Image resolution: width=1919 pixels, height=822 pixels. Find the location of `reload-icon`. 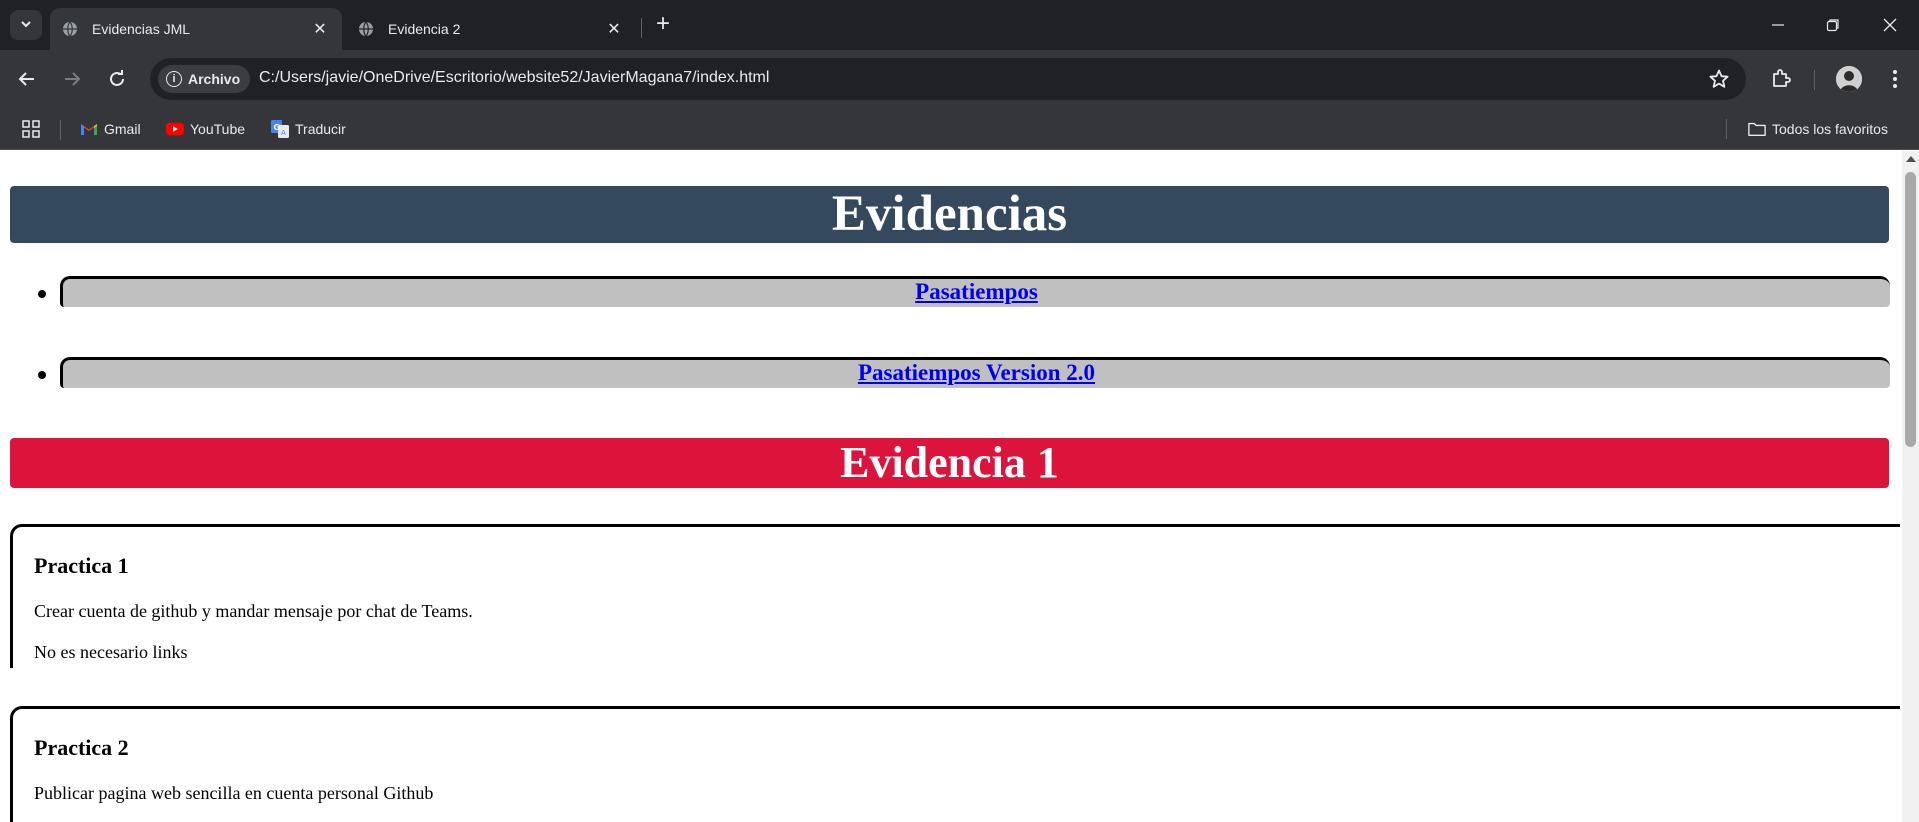

reload-icon is located at coordinates (117, 78).